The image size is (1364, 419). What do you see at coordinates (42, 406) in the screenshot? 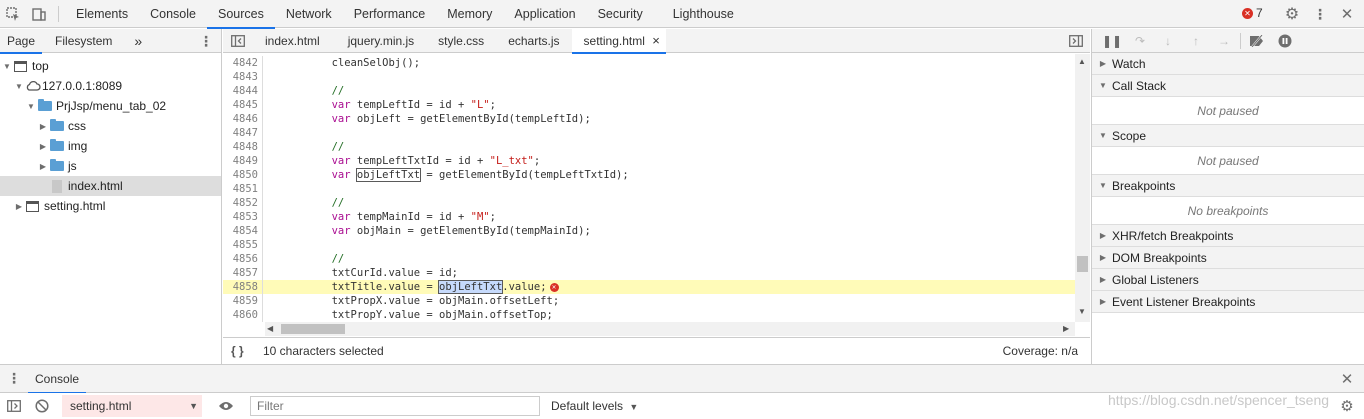
I see `clear-console-icon` at bounding box center [42, 406].